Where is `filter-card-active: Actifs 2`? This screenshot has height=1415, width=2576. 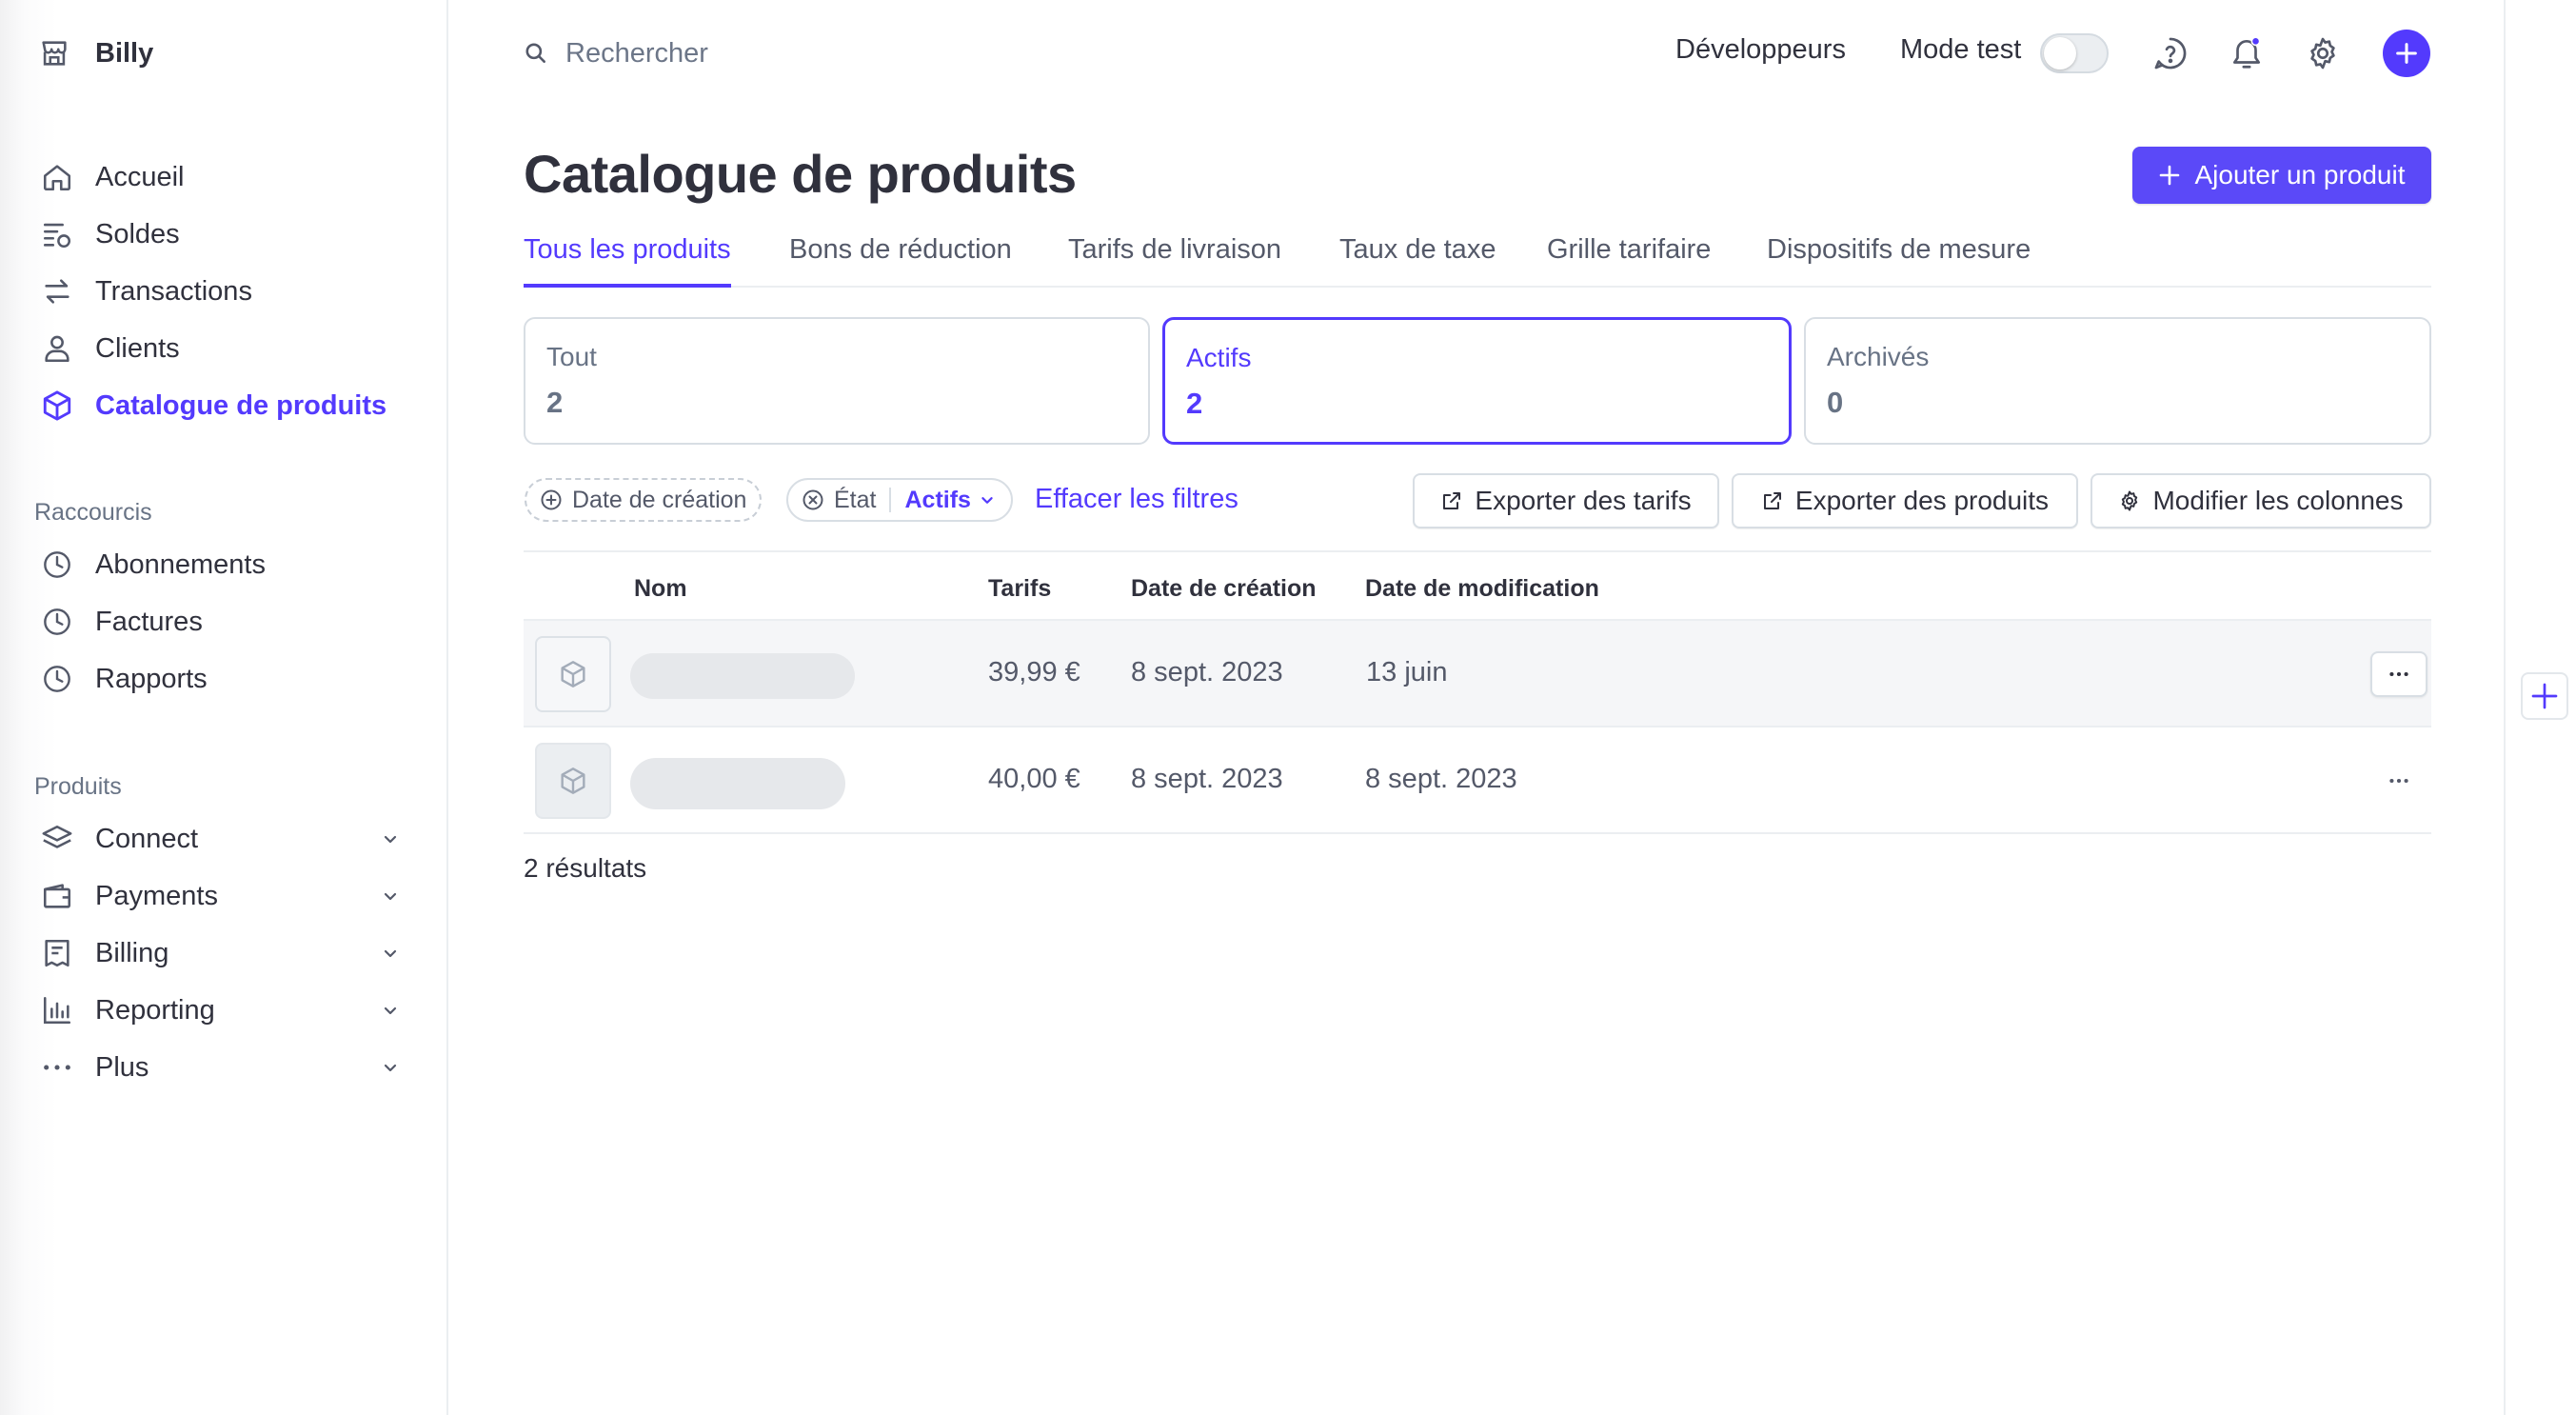 filter-card-active: Actifs 2 is located at coordinates (1477, 381).